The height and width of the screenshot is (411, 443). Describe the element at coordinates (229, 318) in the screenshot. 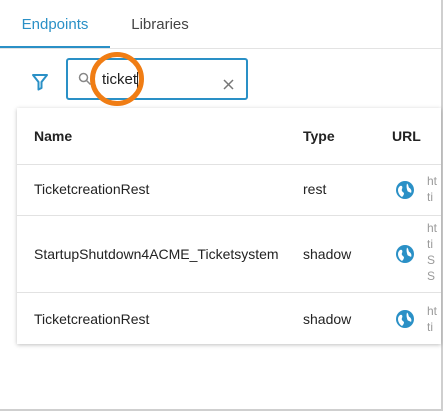

I see `table-row: TicketcreationRest shadow ht ti` at that location.